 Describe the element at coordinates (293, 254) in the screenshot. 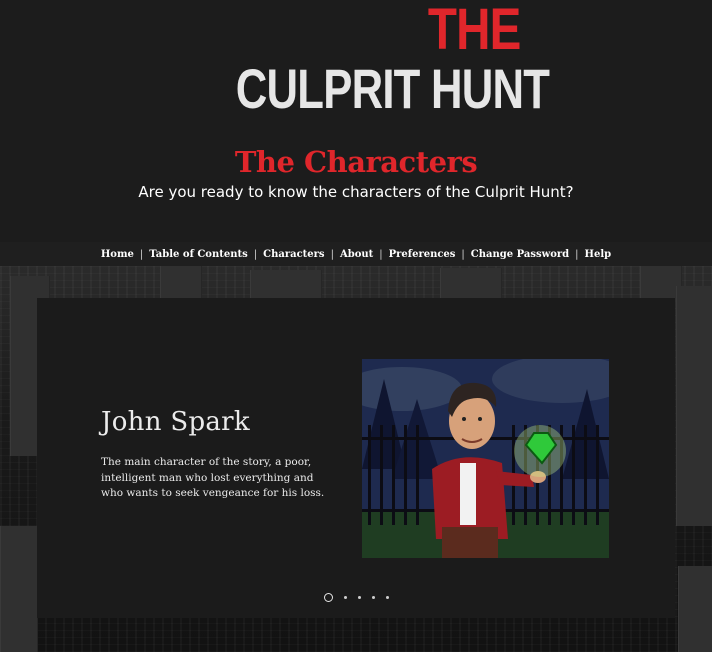

I see `nav-characters: Characters` at that location.